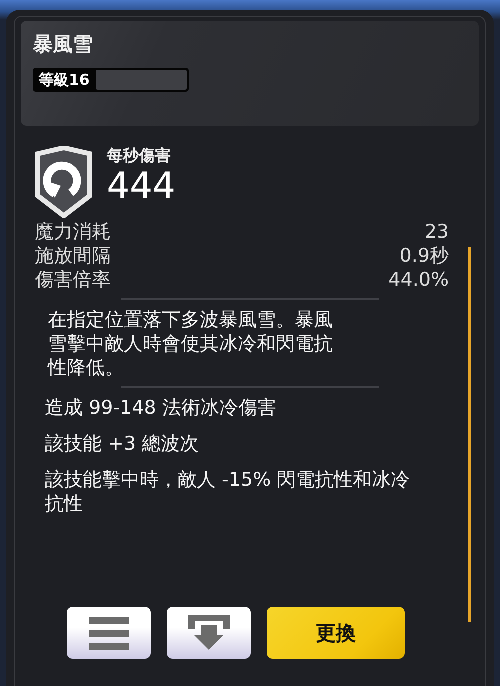  I want to click on menu-icon, so click(109, 633).